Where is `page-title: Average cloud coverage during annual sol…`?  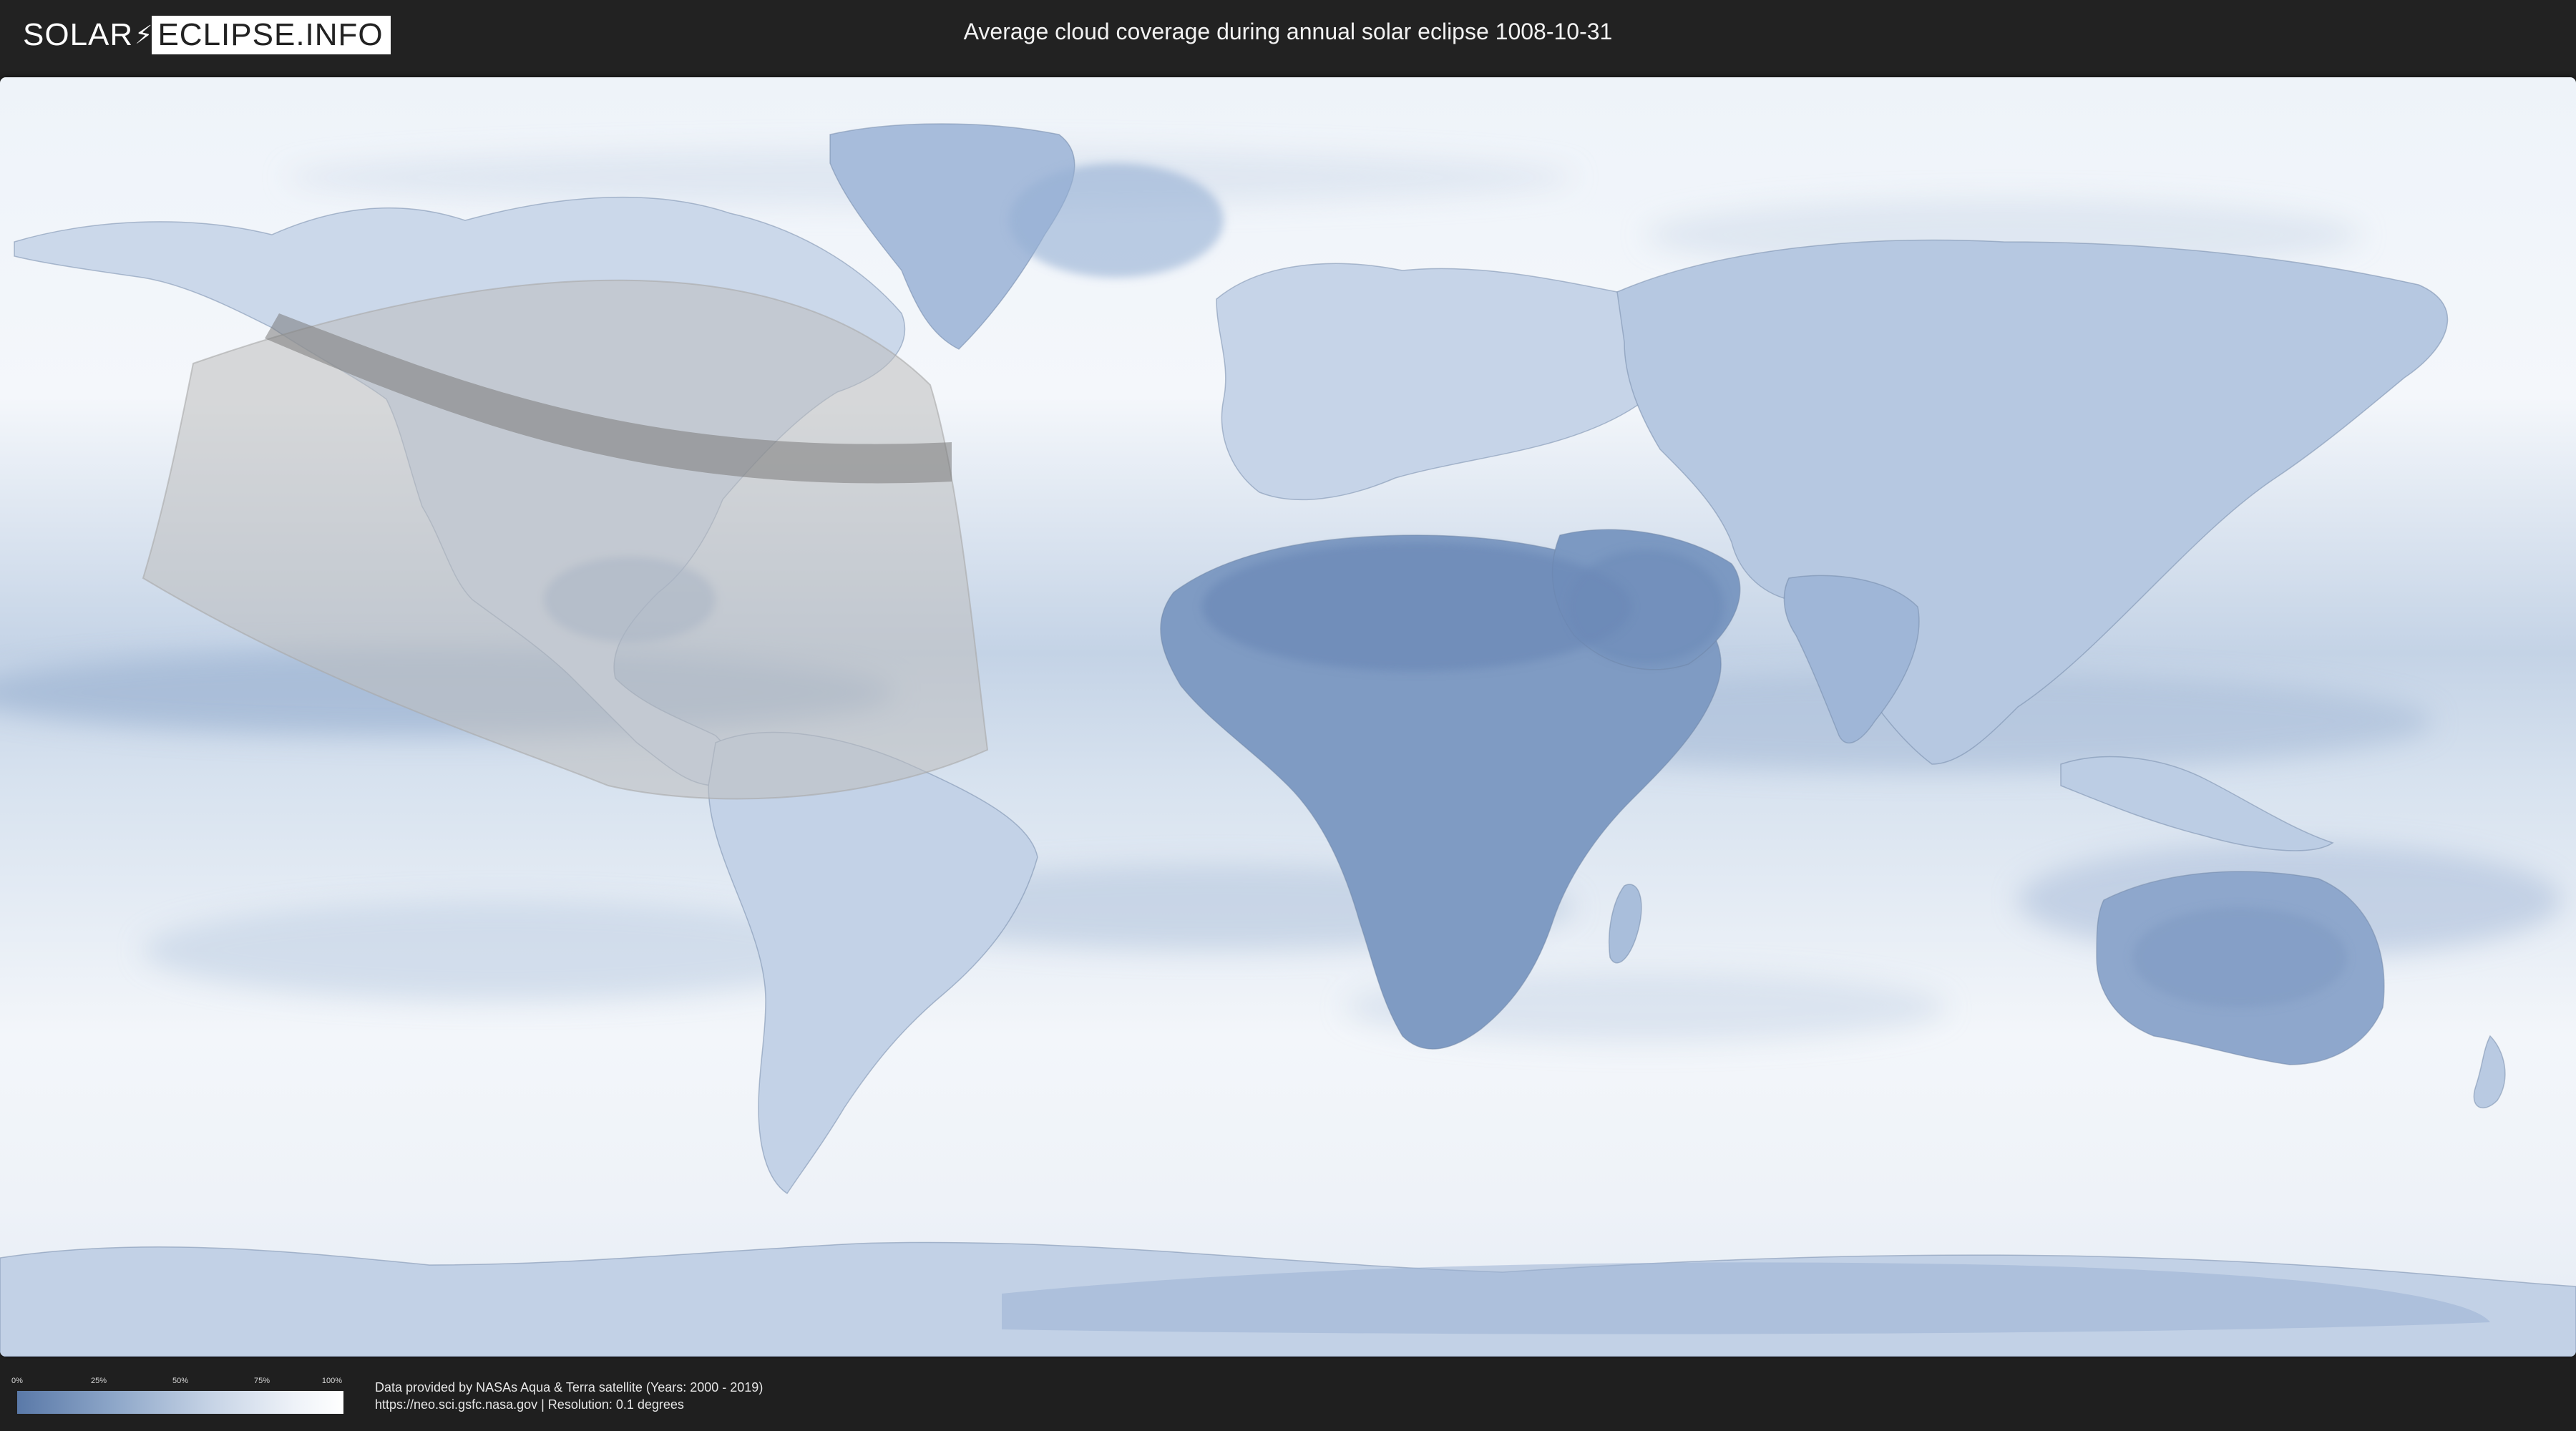
page-title: Average cloud coverage during annual sol… is located at coordinates (1288, 31).